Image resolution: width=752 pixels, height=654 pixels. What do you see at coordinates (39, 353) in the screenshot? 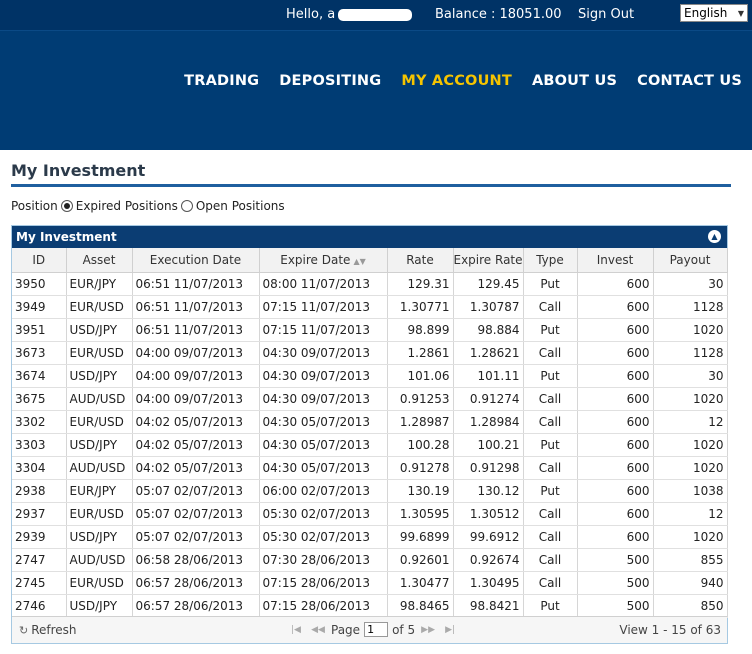
I see `cell-id: 3673` at bounding box center [39, 353].